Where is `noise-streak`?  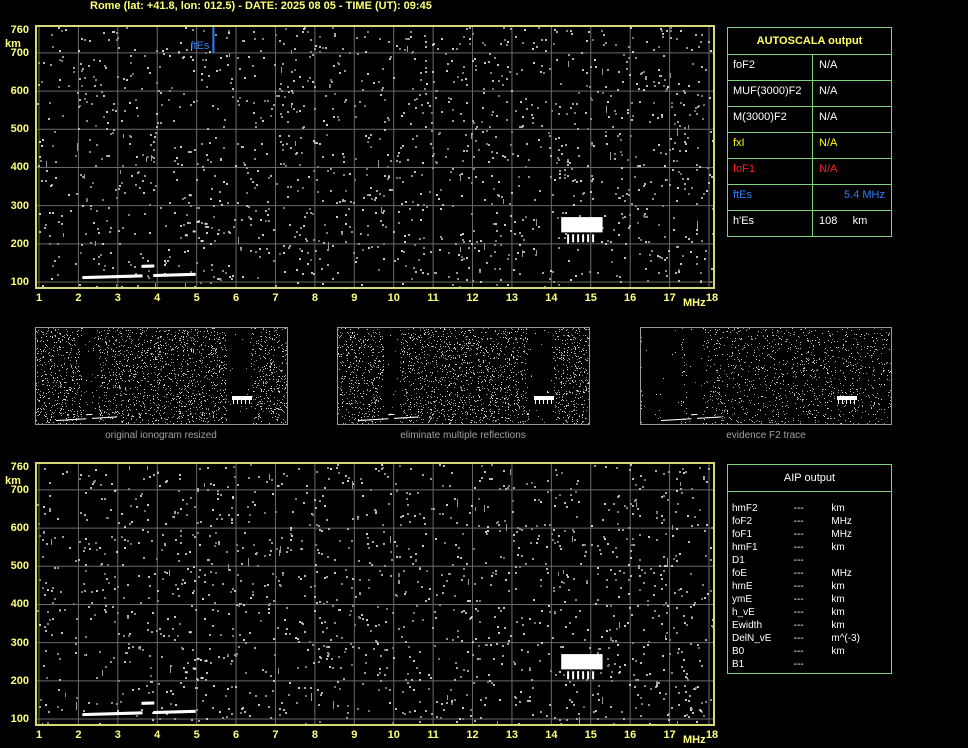
noise-streak is located at coordinates (77, 147).